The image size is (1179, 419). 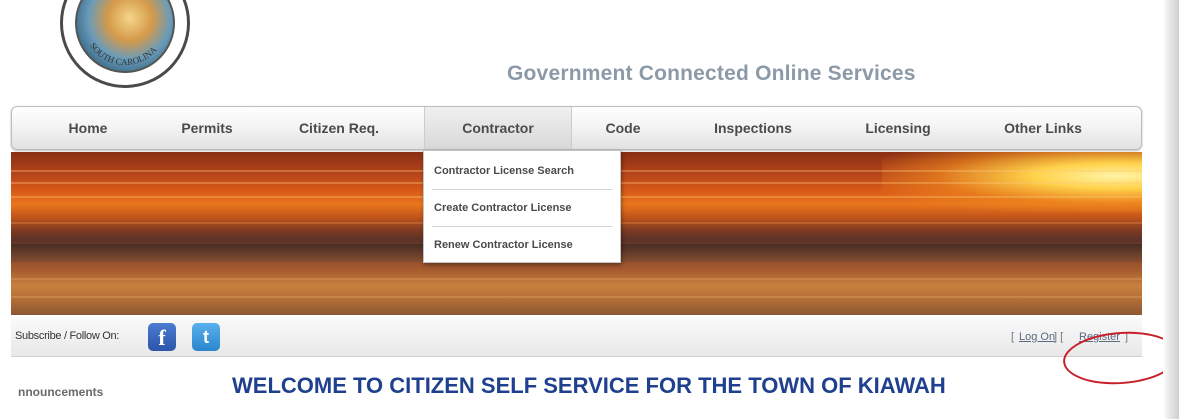 I want to click on nav-home: Home, so click(x=88, y=128).